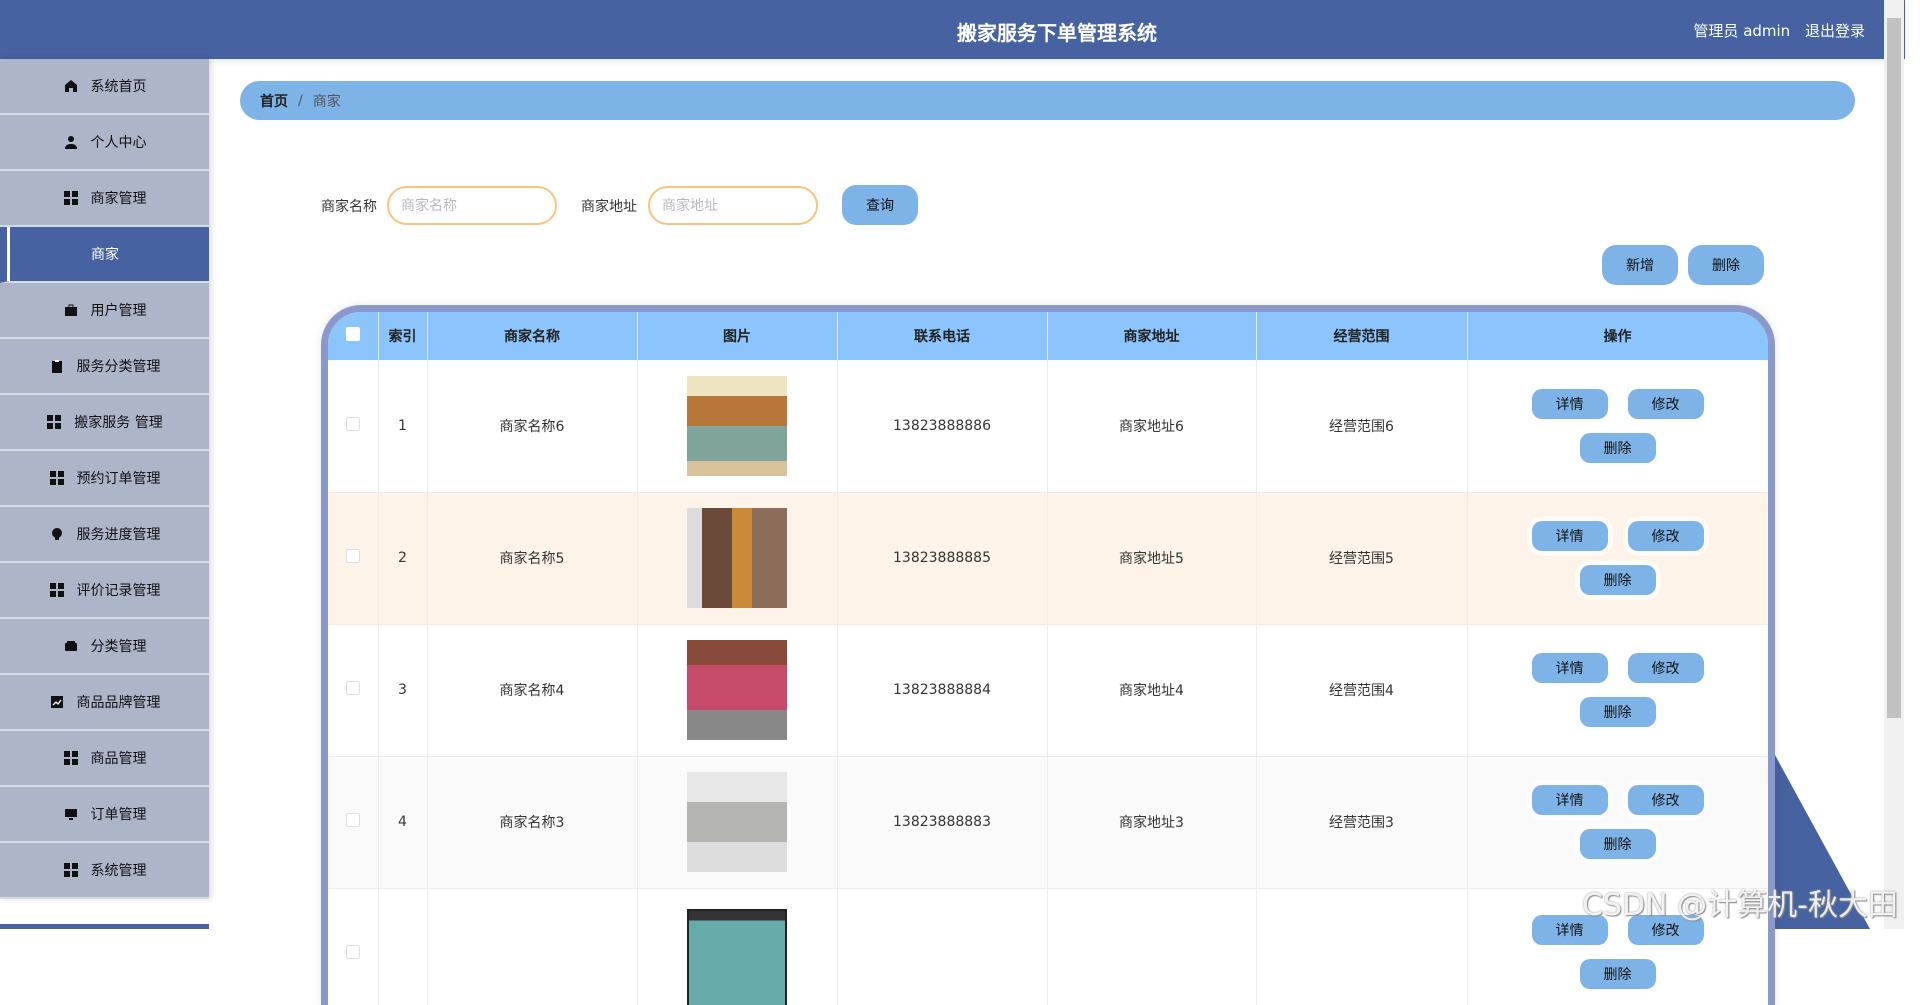 This screenshot has width=1920, height=1005. Describe the element at coordinates (403, 822) in the screenshot. I see `row-index: 4` at that location.